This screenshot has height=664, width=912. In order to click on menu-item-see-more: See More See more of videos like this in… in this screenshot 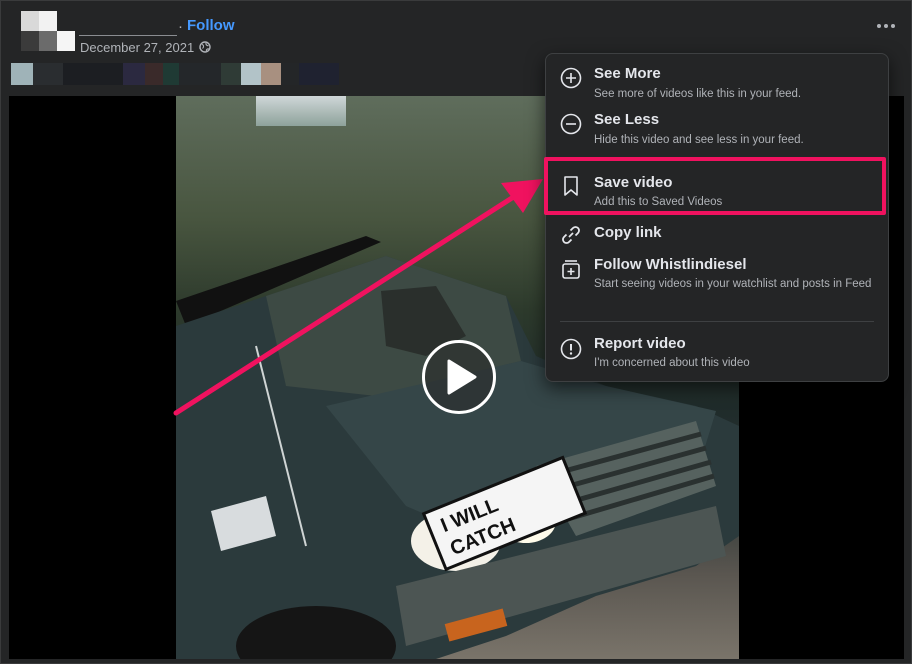, I will do `click(718, 87)`.